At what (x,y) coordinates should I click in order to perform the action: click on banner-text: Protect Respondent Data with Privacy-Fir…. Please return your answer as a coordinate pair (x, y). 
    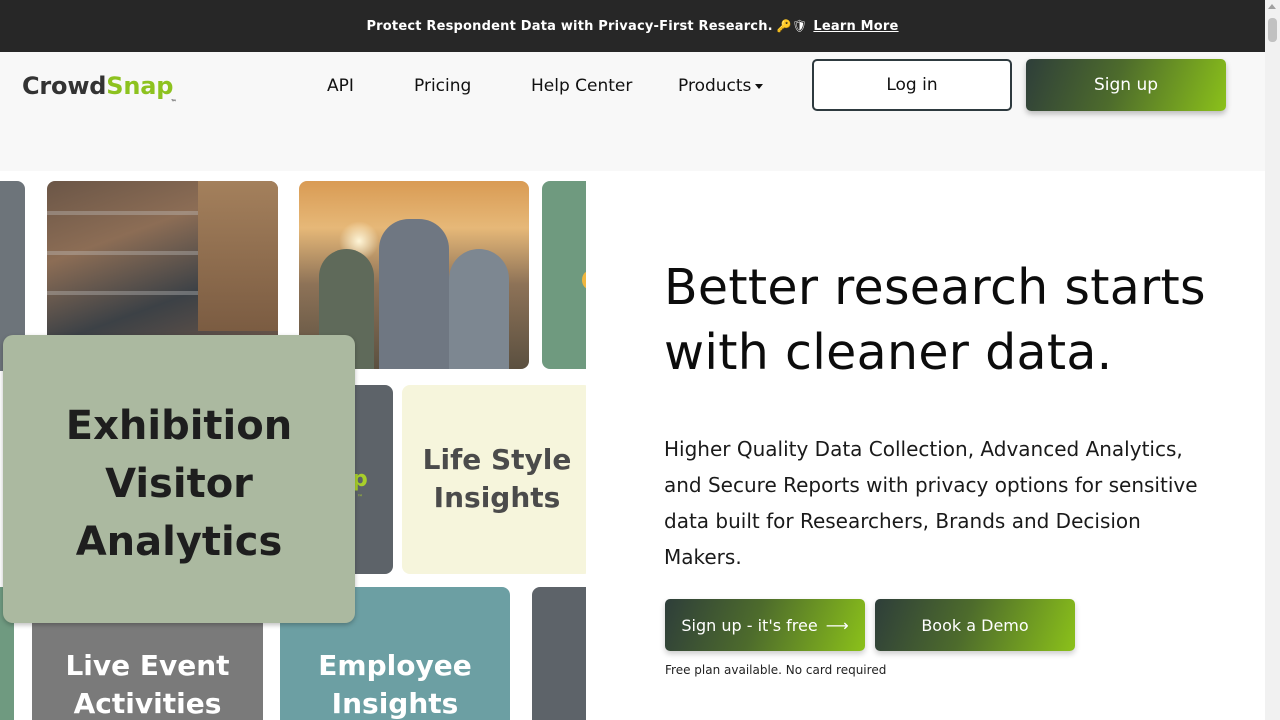
    Looking at the image, I should click on (569, 26).